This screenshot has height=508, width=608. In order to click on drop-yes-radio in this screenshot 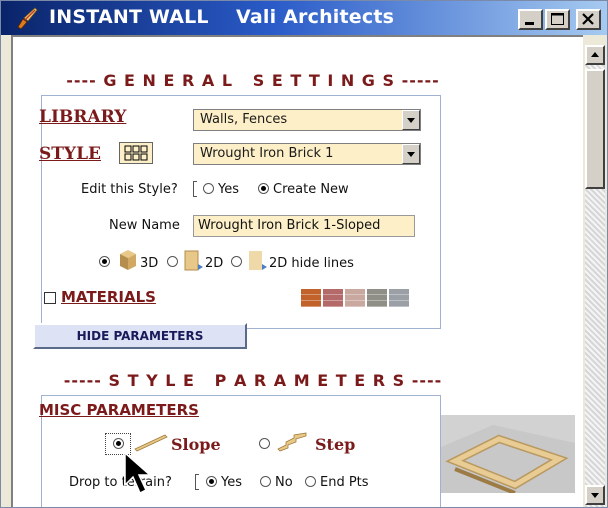, I will do `click(211, 481)`.